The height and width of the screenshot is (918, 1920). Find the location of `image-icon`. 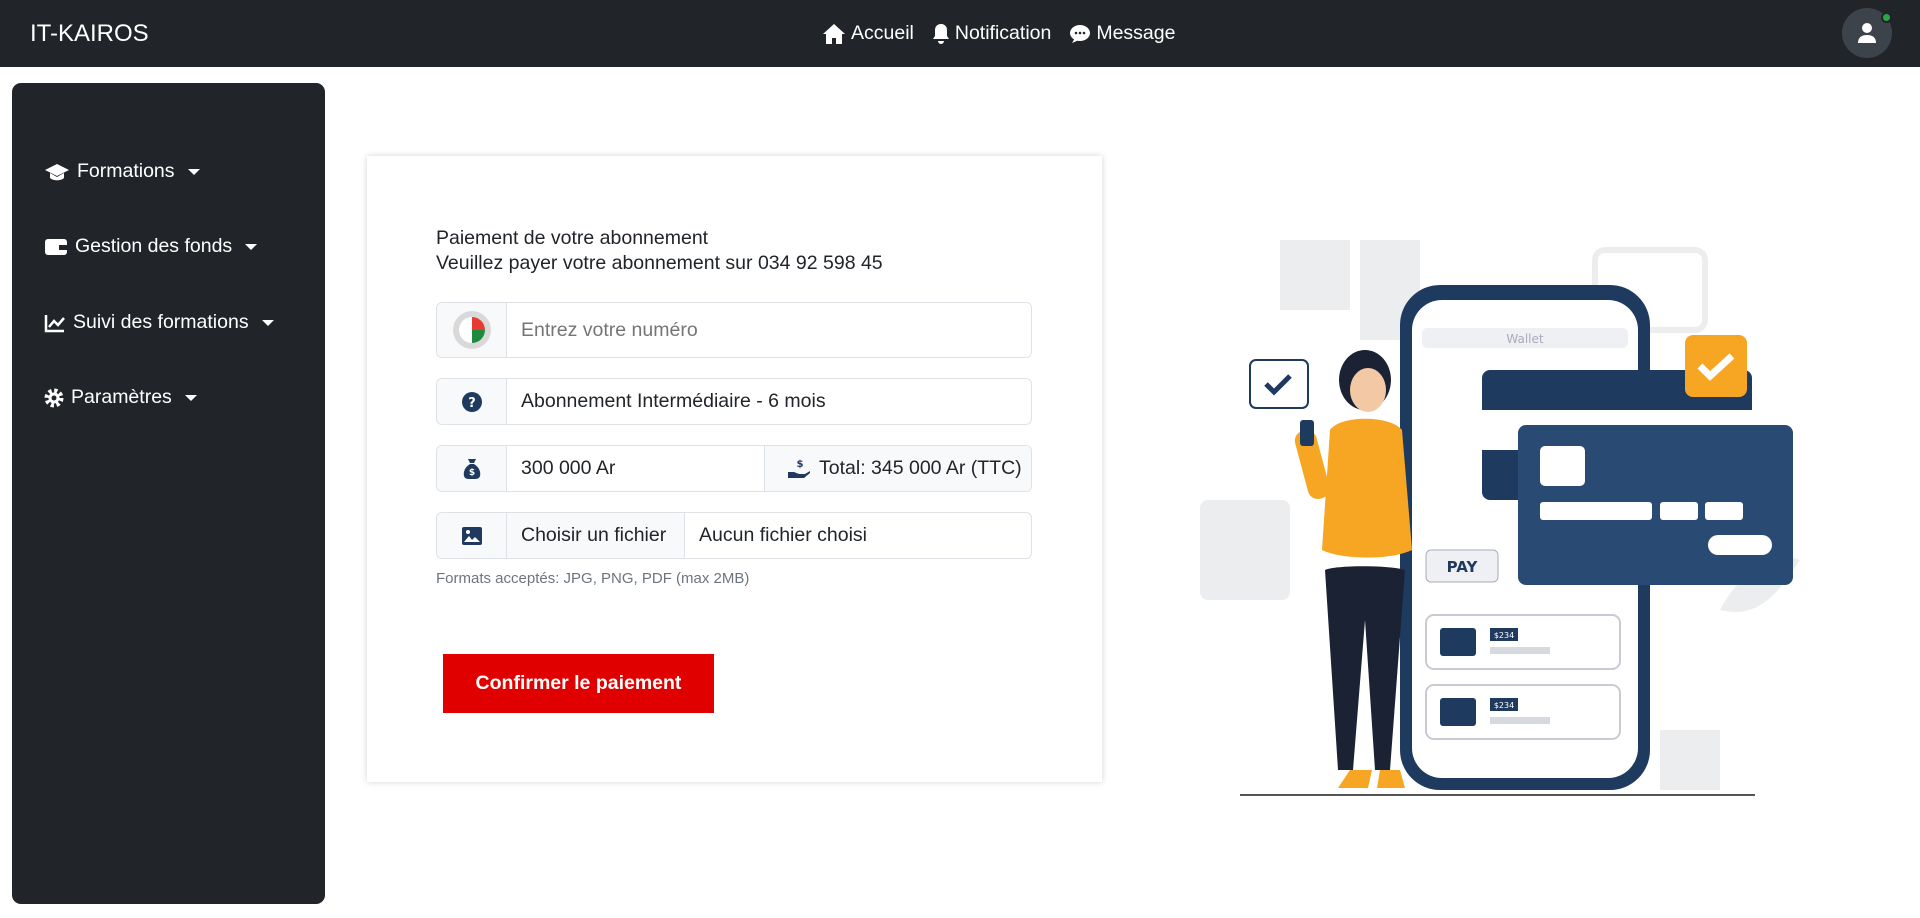

image-icon is located at coordinates (471, 535).